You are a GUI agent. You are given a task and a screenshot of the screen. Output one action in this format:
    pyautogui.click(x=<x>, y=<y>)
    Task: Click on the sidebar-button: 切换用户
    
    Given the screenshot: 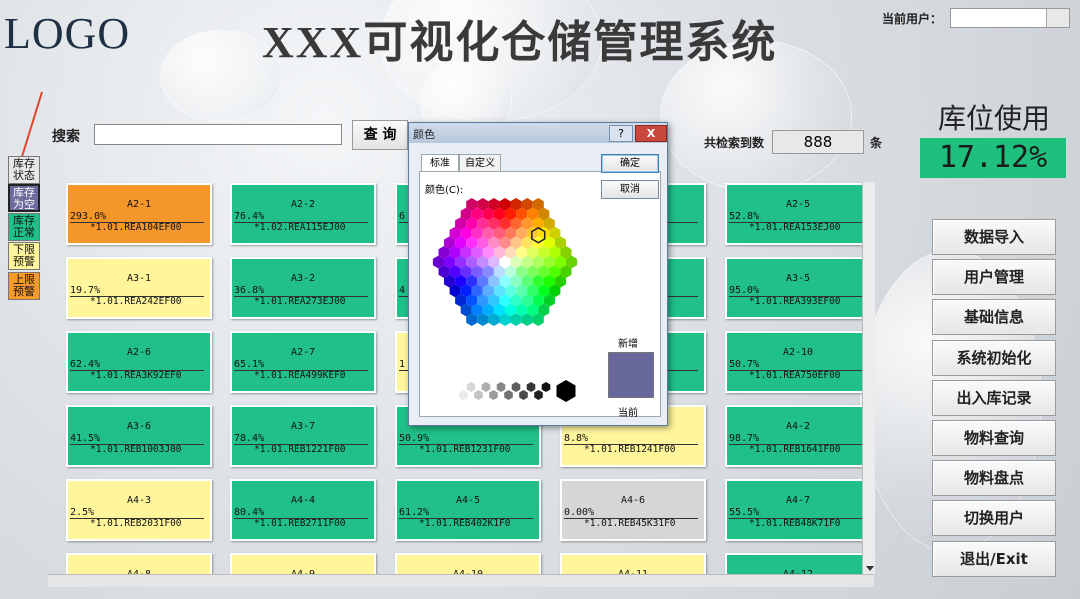 What is the action you would take?
    pyautogui.click(x=994, y=518)
    